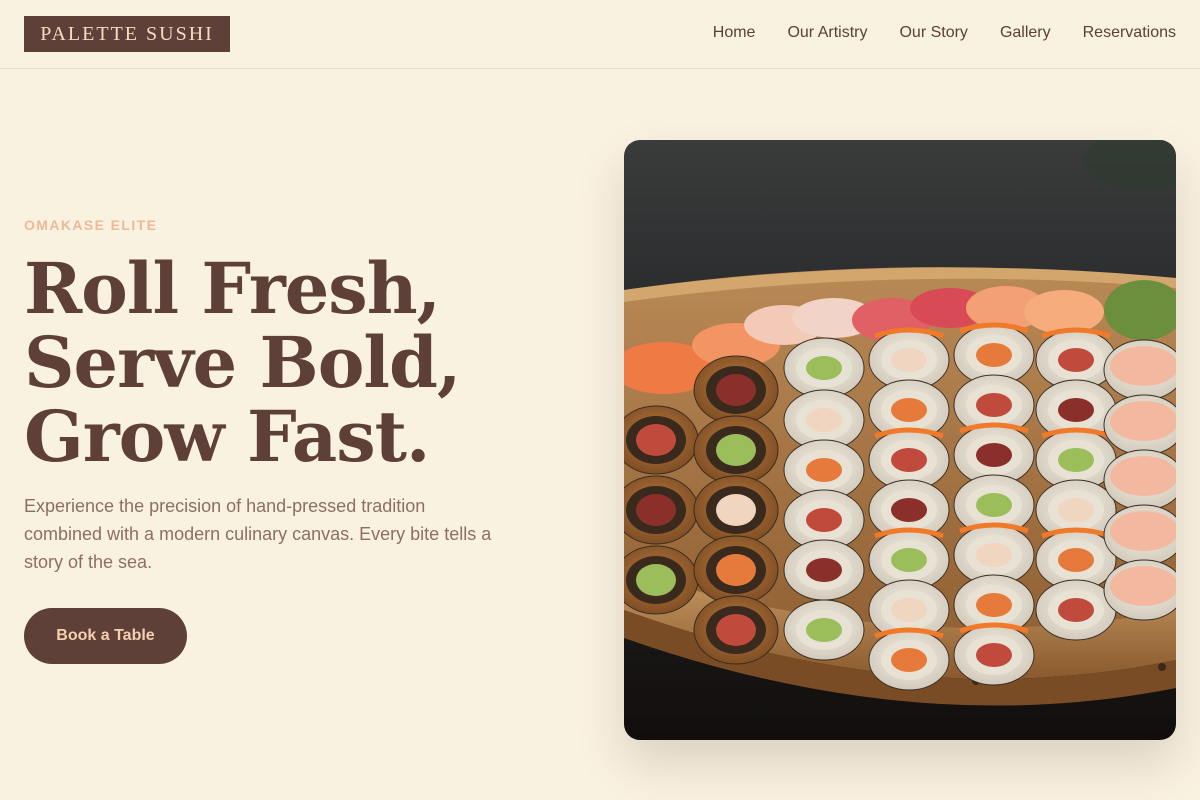  I want to click on nav-gallery: Gallery, so click(1025, 33).